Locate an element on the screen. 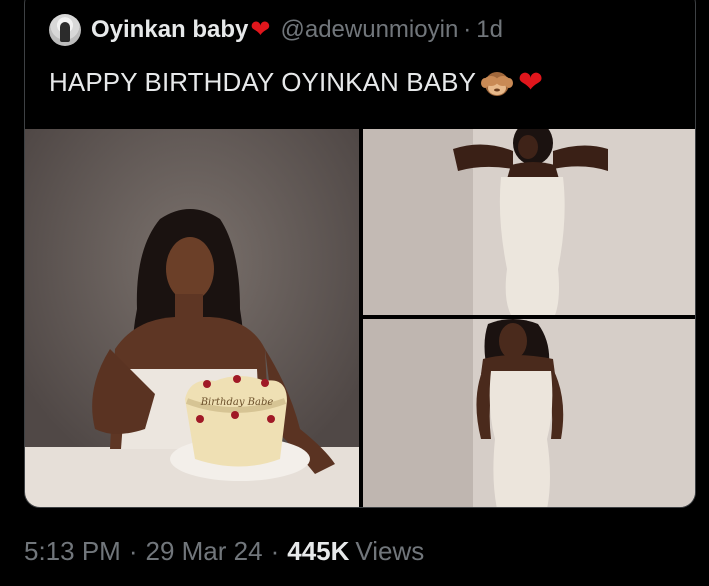 This screenshot has width=709, height=586. tweet-meta-footer: 5:13 PM · 29 Mar 24 · 445K Views is located at coordinates (224, 551).